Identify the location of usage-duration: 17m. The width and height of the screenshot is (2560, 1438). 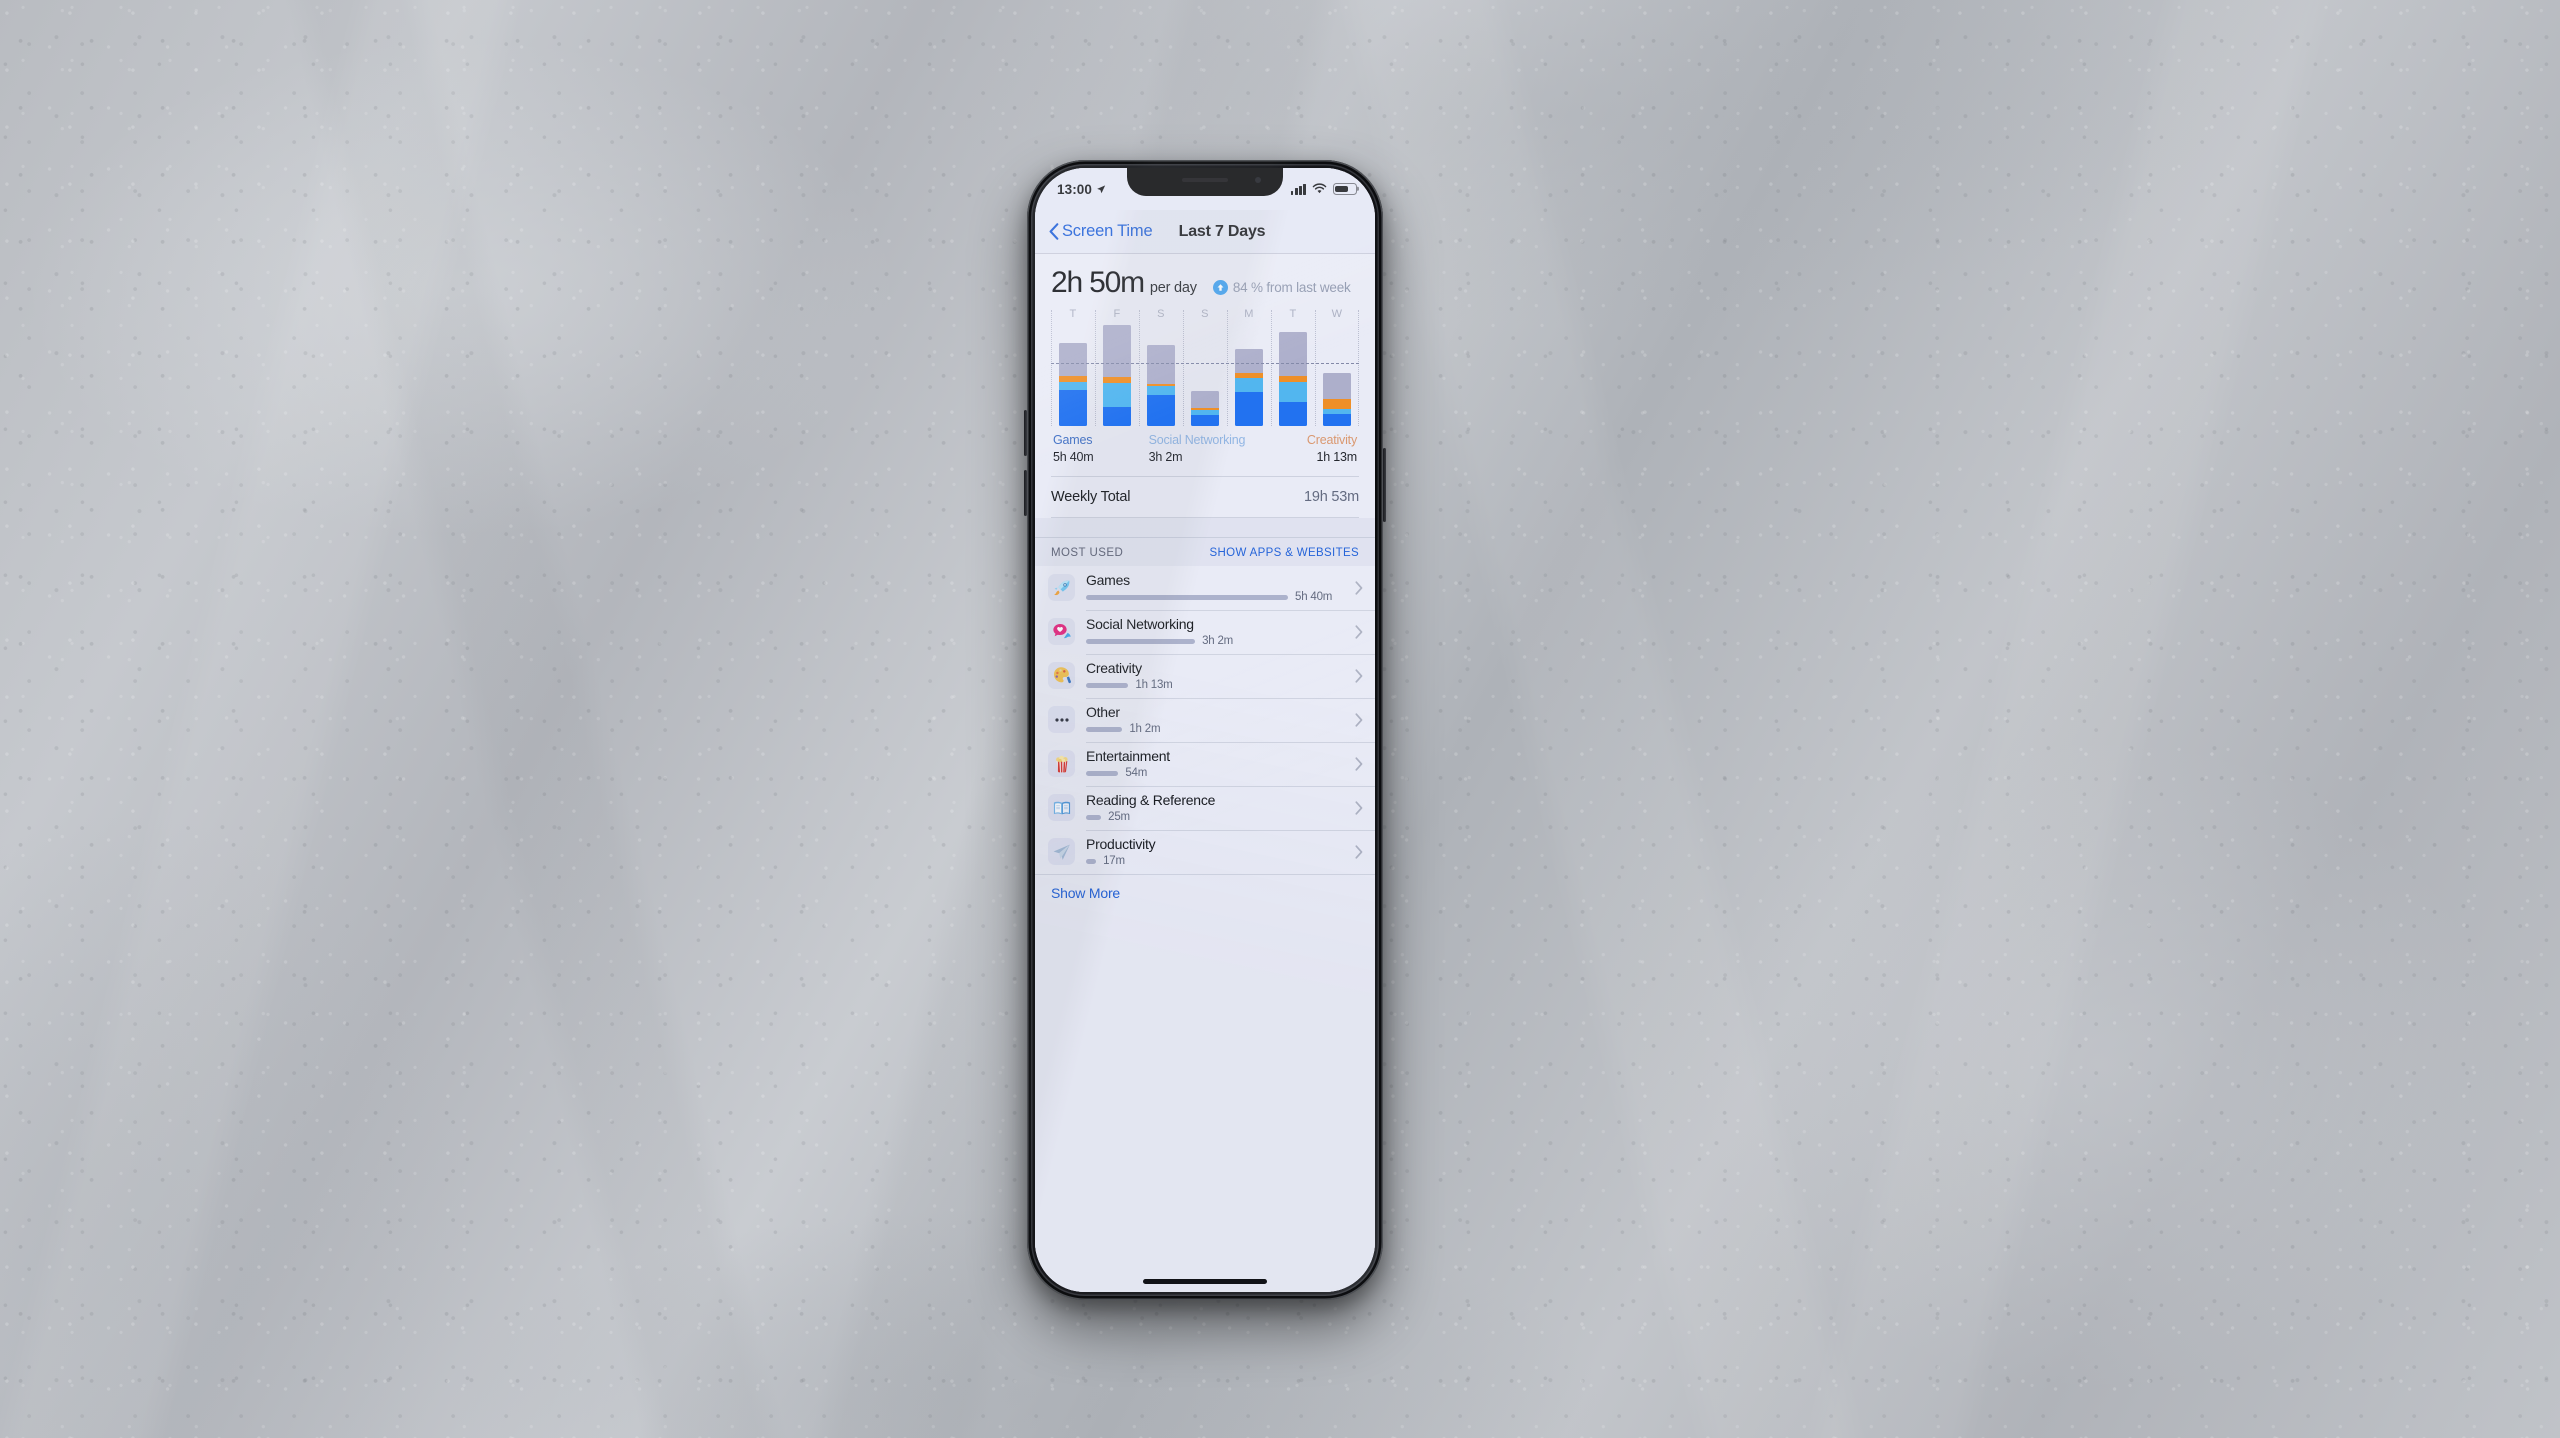
(1114, 861).